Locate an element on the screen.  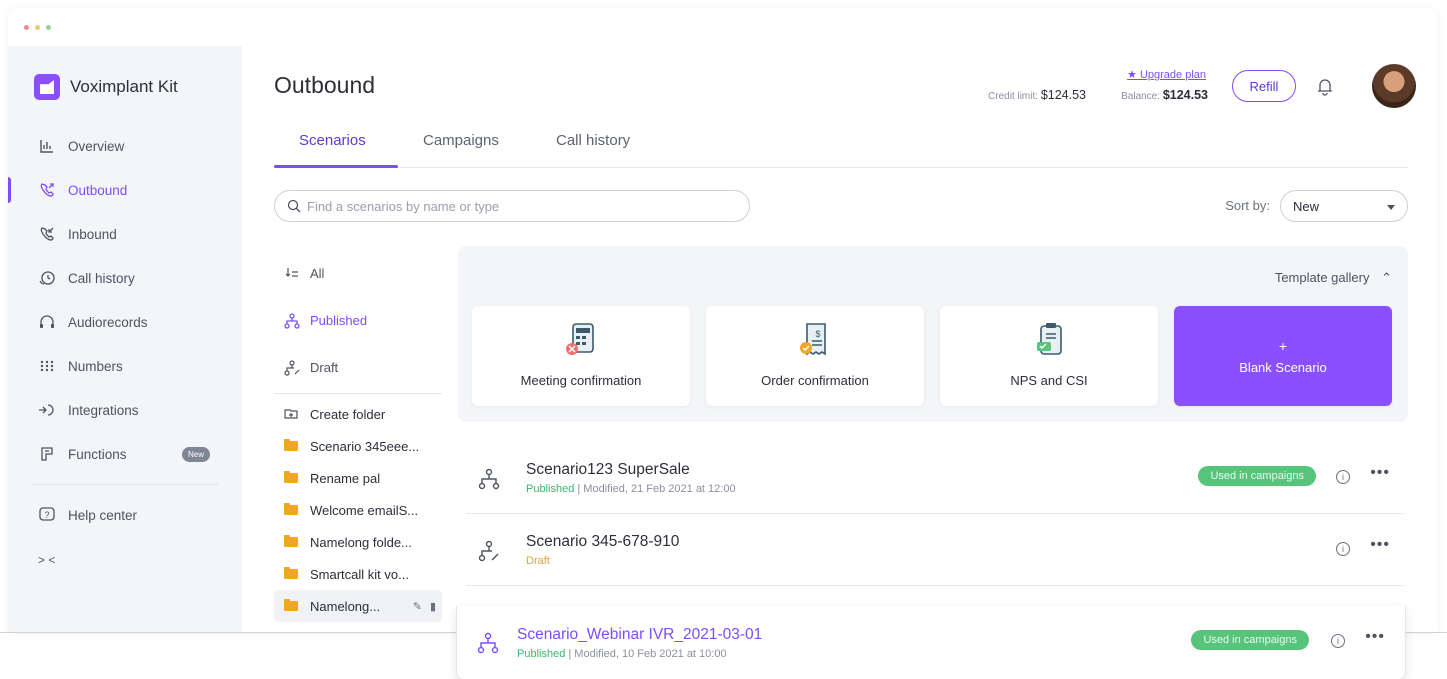
sidebar-item-overview: Overview is located at coordinates (125, 146).